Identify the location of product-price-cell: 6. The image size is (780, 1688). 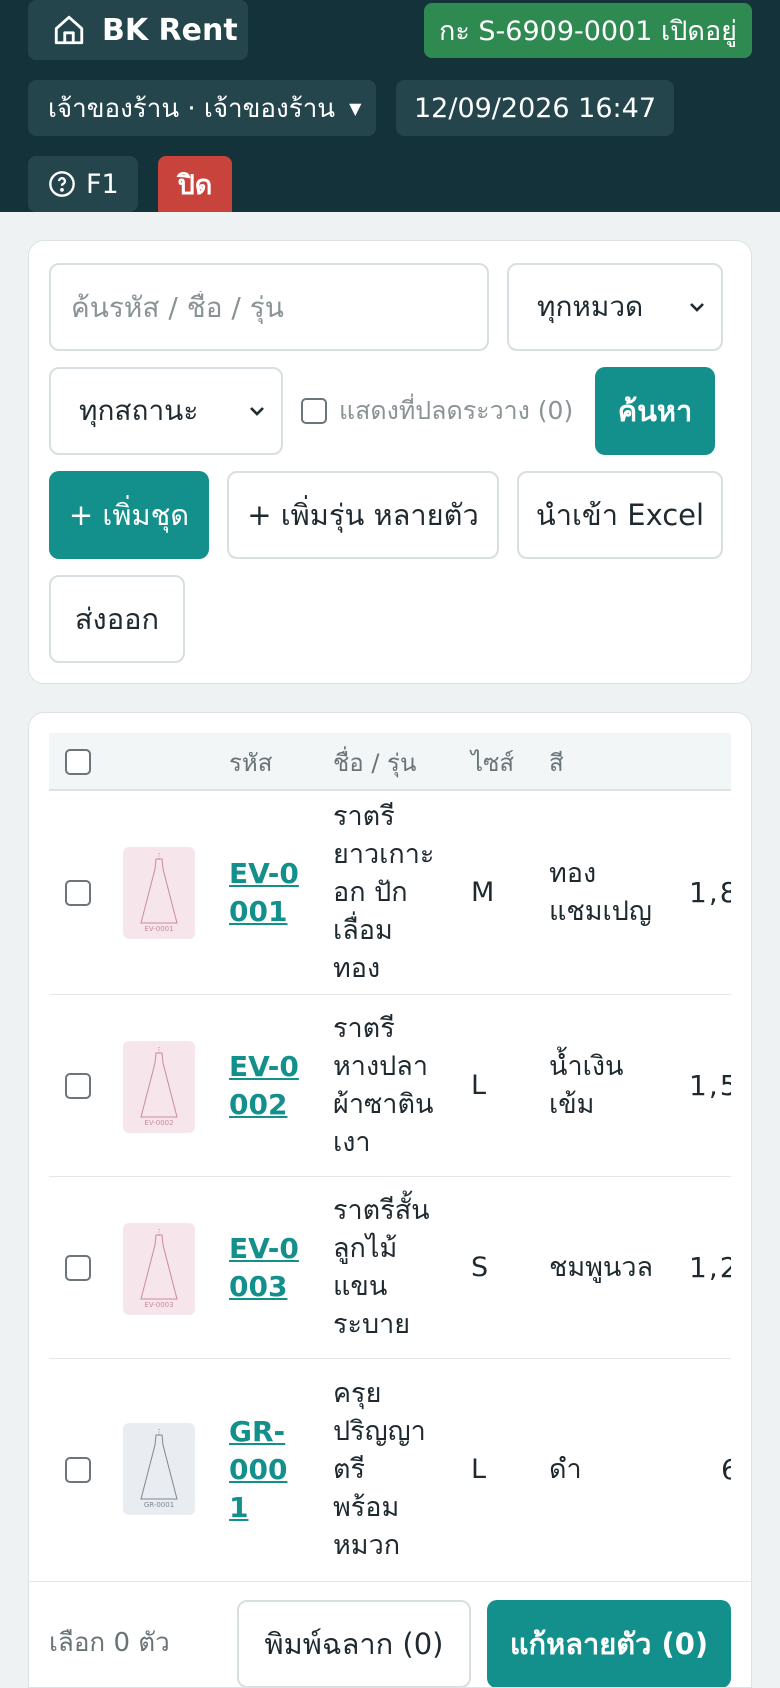
(726, 1470).